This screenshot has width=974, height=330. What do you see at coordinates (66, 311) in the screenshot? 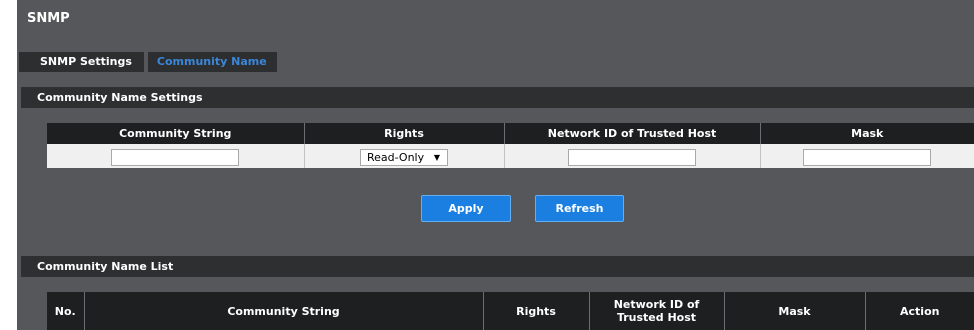
I see `list-col-no: No.` at bounding box center [66, 311].